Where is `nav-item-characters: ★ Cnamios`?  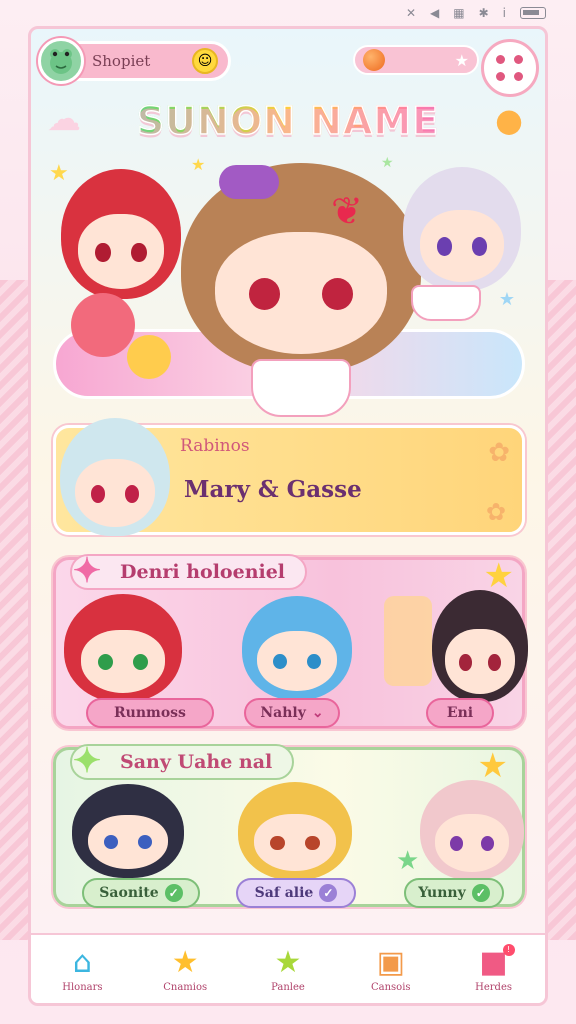 nav-item-characters: ★ Cnamios is located at coordinates (185, 968).